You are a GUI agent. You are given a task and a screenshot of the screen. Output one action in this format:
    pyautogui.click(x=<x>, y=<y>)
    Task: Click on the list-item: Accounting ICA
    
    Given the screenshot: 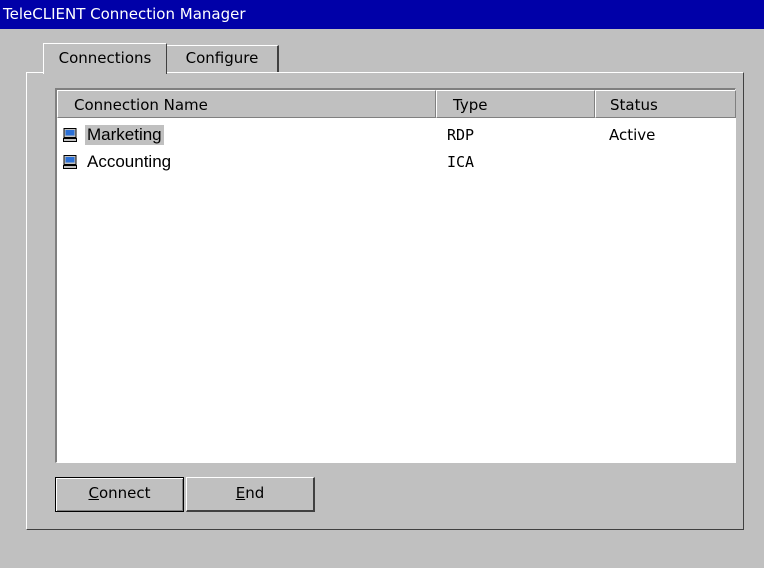 What is the action you would take?
    pyautogui.click(x=396, y=162)
    